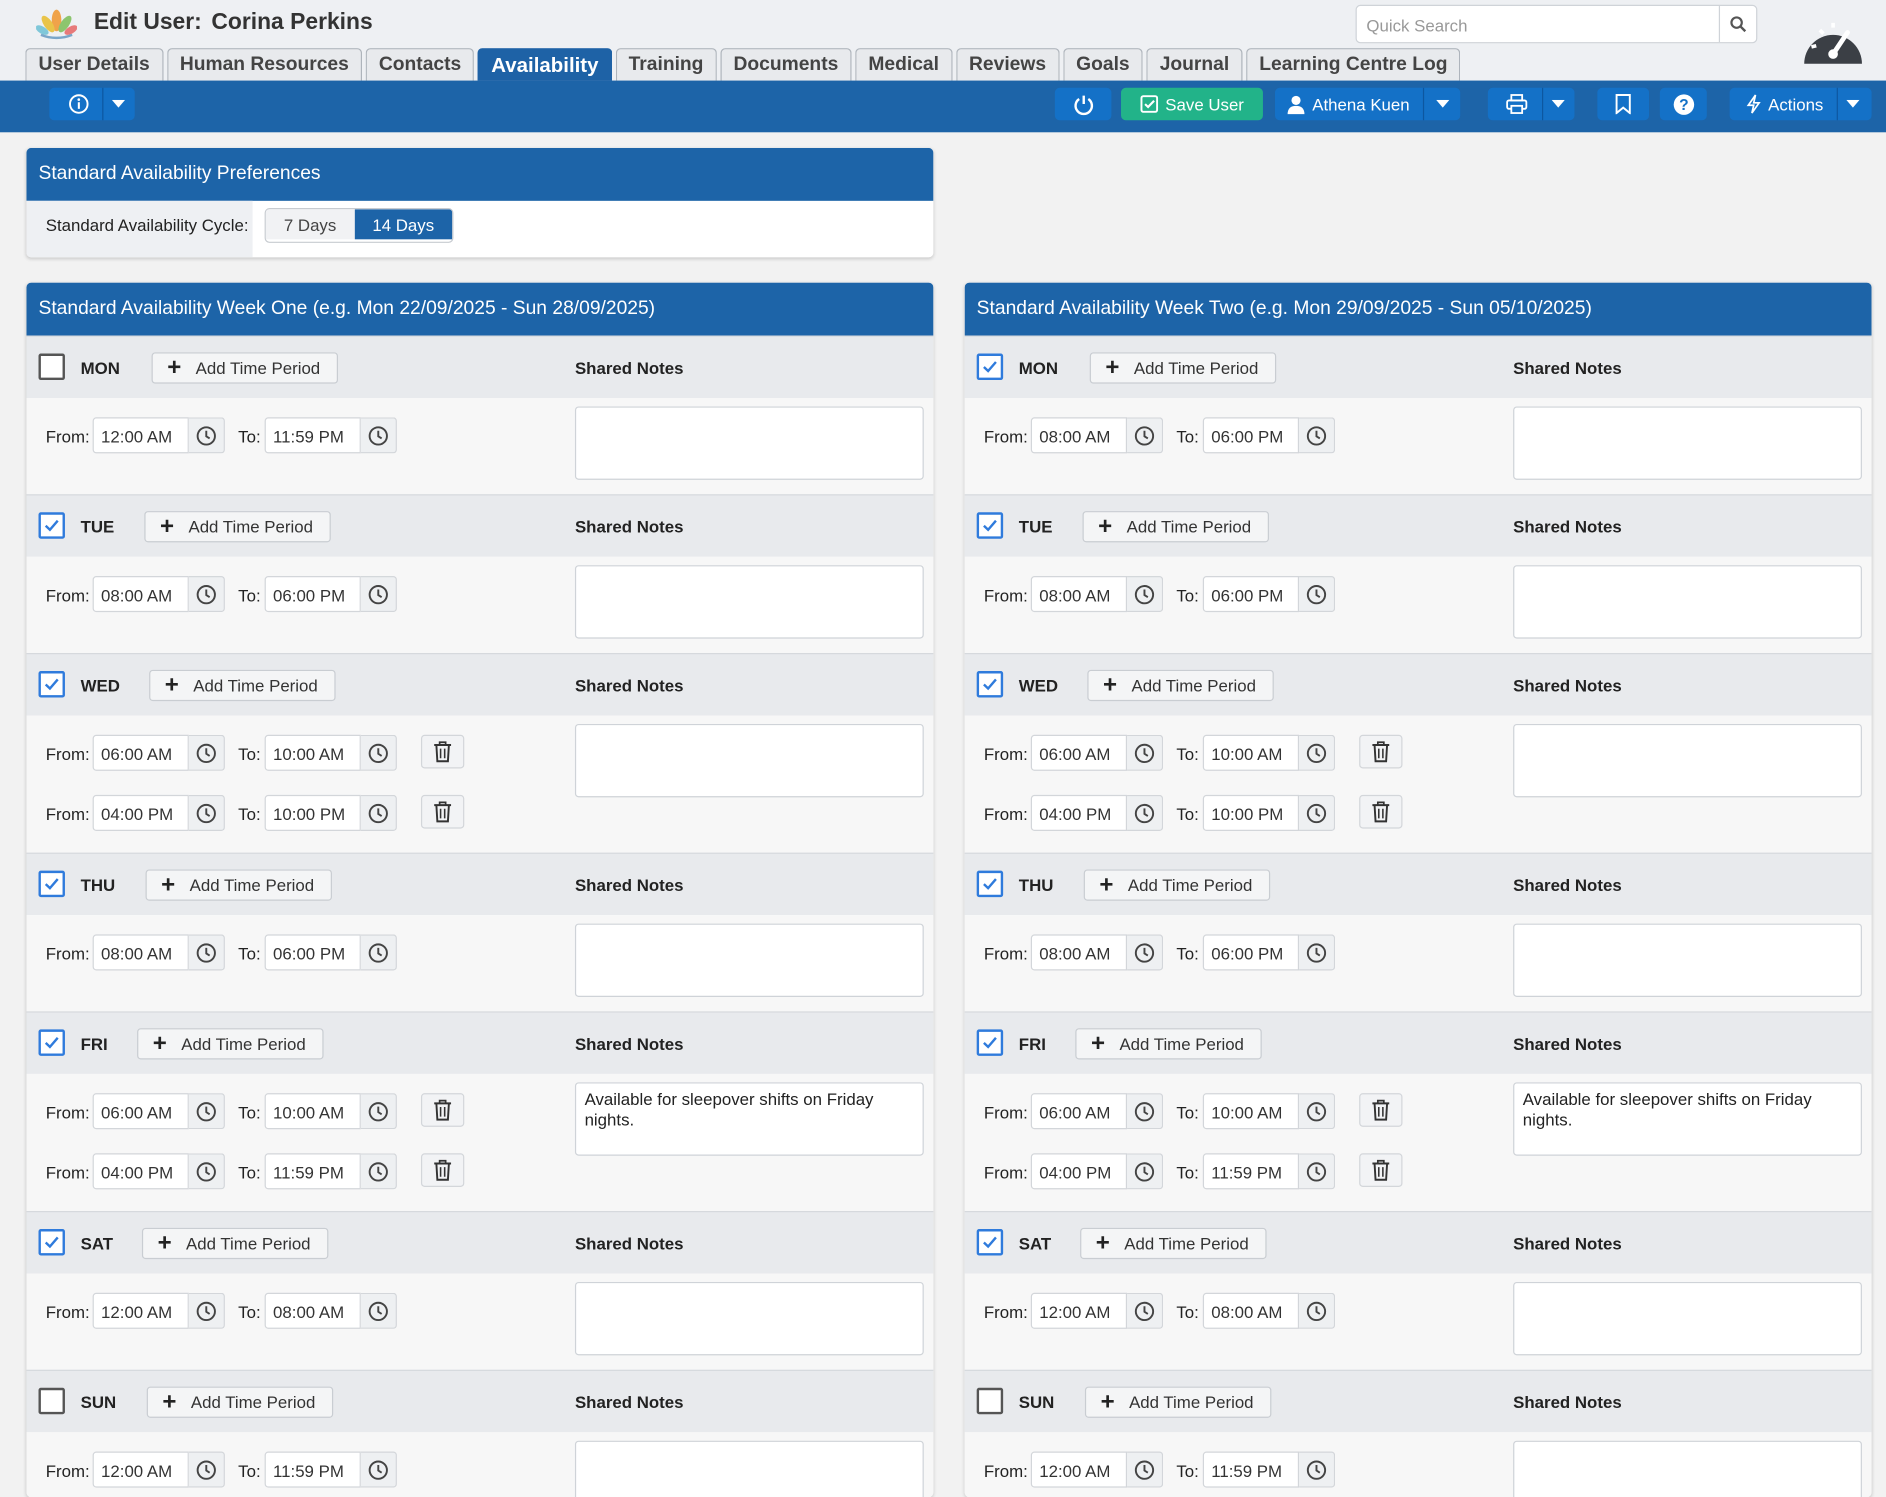  Describe the element at coordinates (94, 64) in the screenshot. I see `tab-user-details: User Details` at that location.